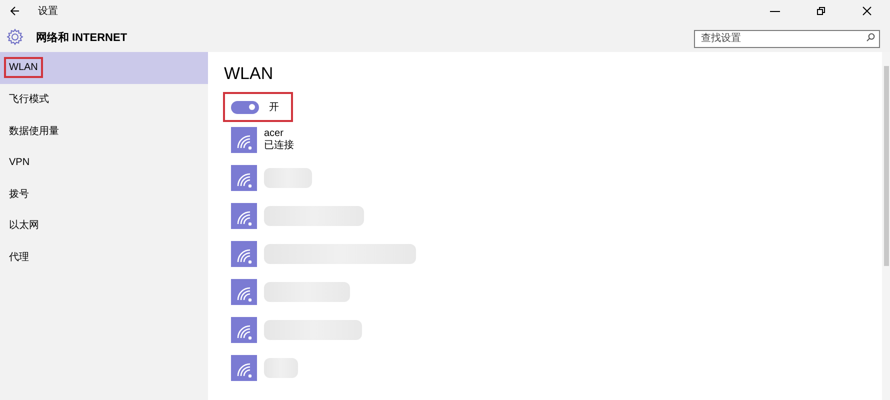  I want to click on restore-icon, so click(821, 11).